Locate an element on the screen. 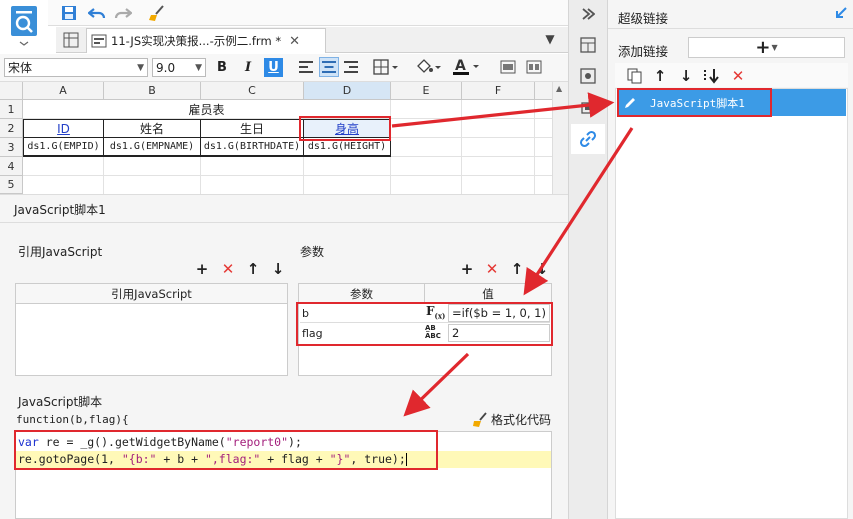  arrow-to-code is located at coordinates (436, 384).